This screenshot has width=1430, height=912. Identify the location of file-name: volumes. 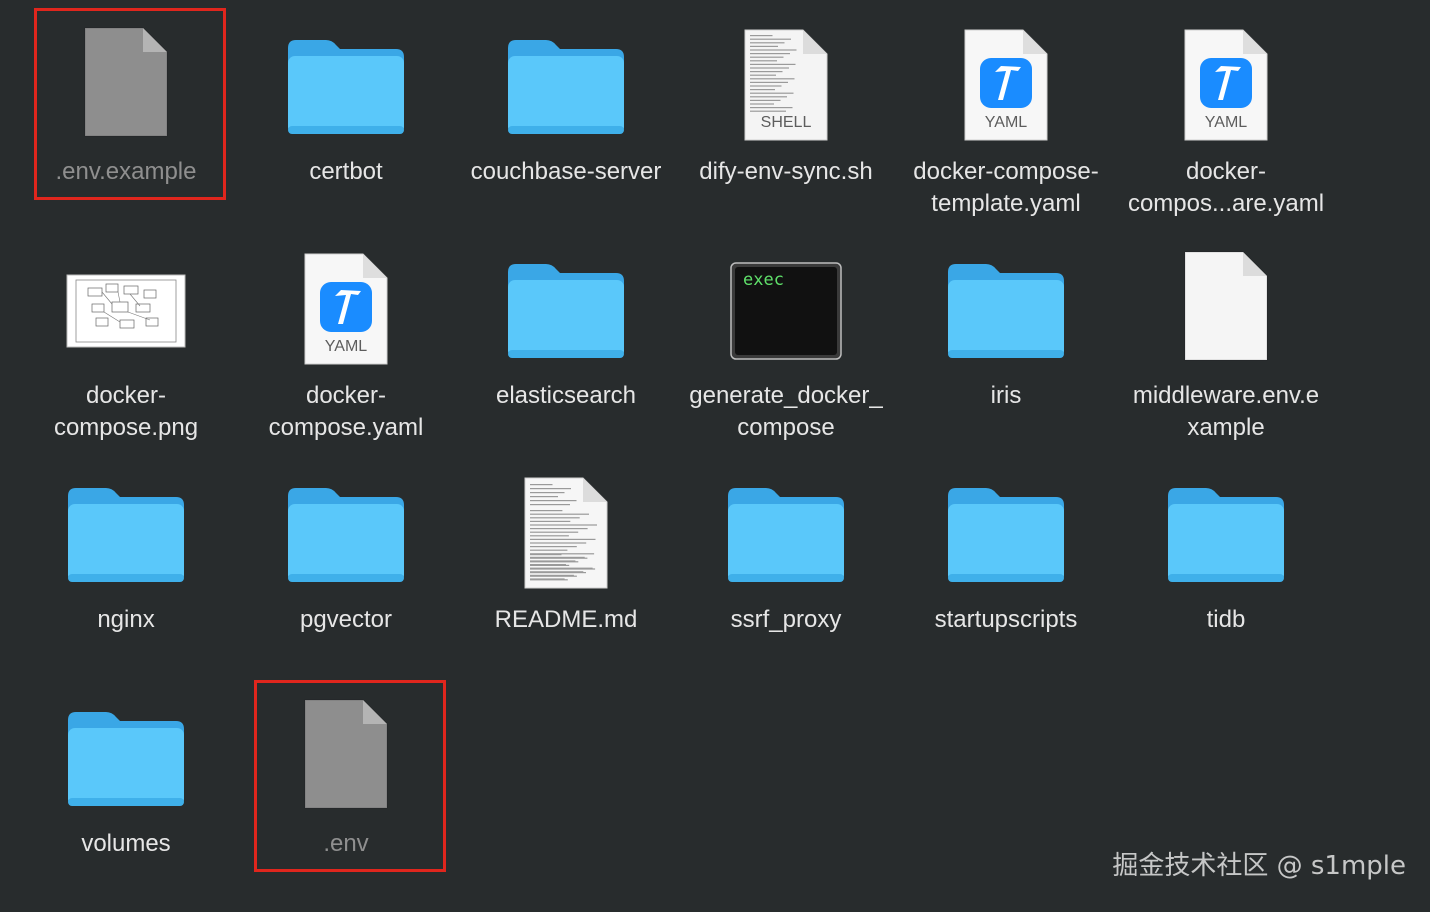
(126, 843).